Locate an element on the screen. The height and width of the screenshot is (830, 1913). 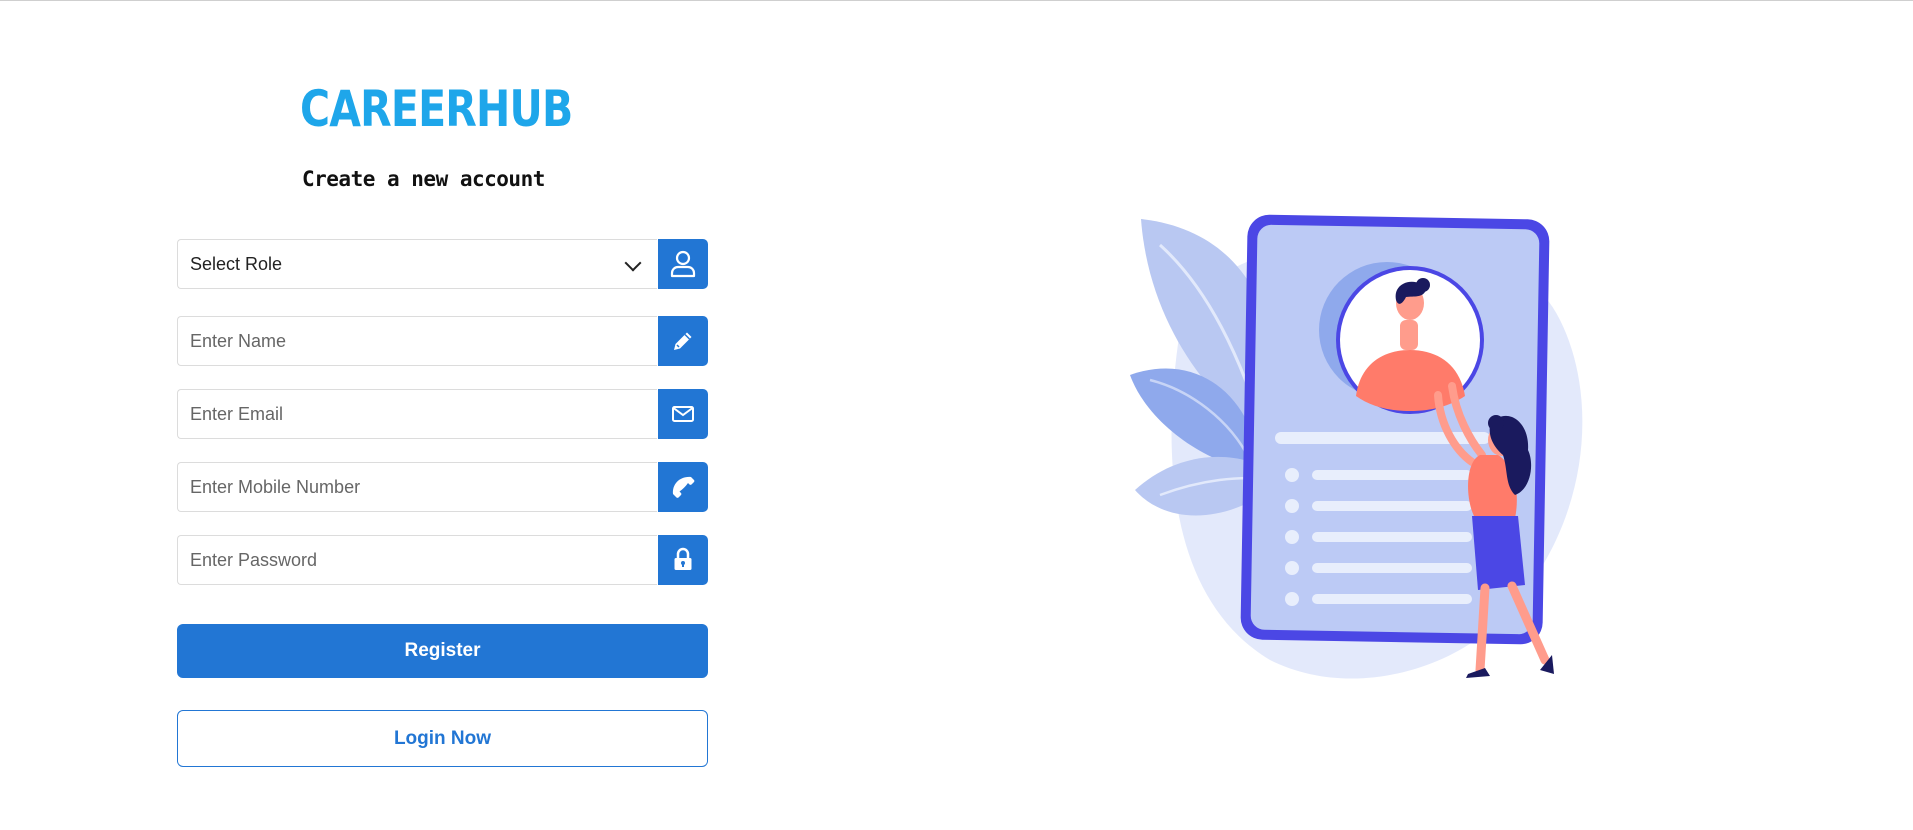
mobile-input: Enter Mobile Number is located at coordinates (417, 487).